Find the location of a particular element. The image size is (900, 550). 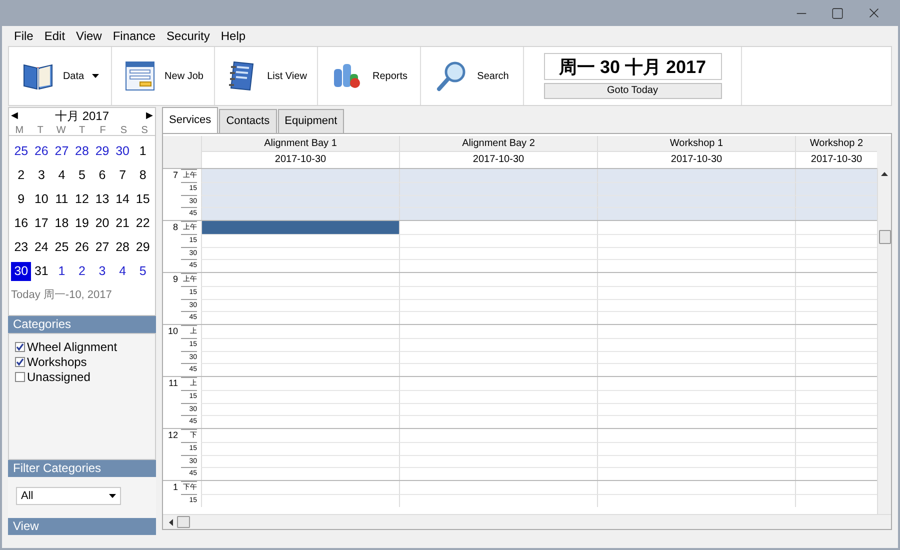

panel-header: Categories is located at coordinates (82, 324).